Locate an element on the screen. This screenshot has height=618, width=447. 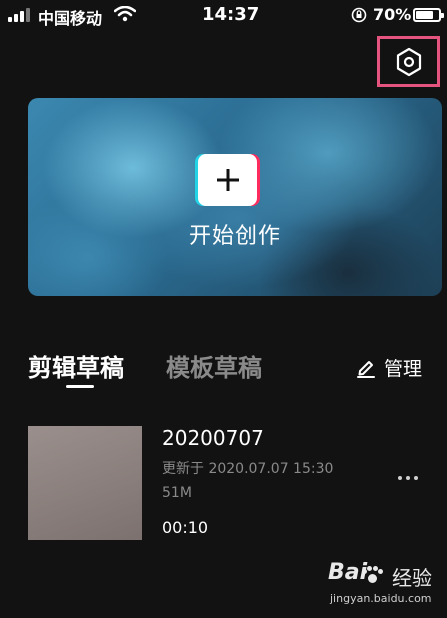
battery-percentage: 70% is located at coordinates (392, 14).